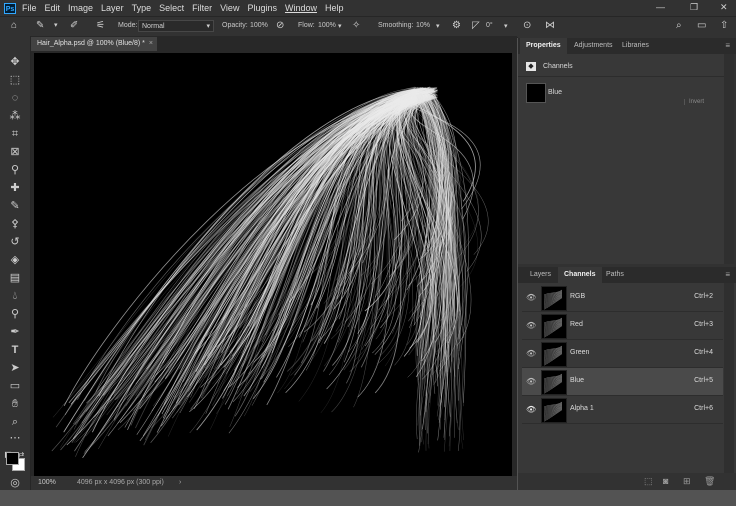 The image size is (736, 506). What do you see at coordinates (15, 80) in the screenshot?
I see `marquee-tool-icon: ⬚` at bounding box center [15, 80].